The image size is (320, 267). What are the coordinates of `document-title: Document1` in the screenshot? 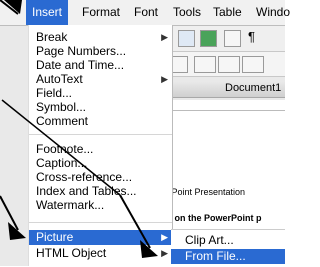 It's located at (253, 88).